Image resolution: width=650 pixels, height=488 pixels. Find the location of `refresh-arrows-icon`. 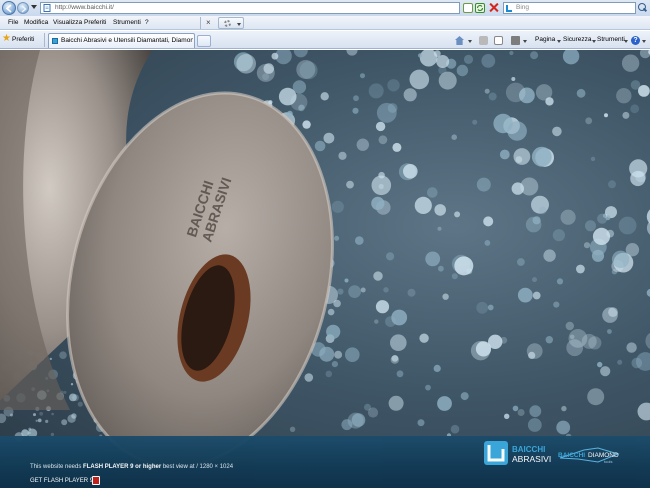

refresh-arrows-icon is located at coordinates (480, 8).